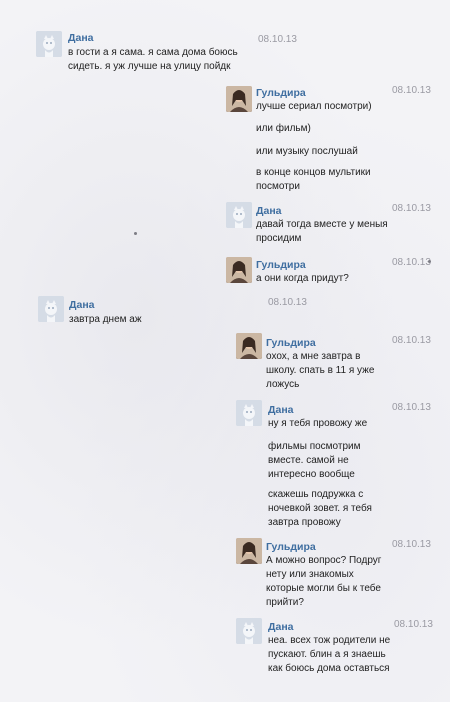 Image resolution: width=450 pixels, height=702 pixels. What do you see at coordinates (279, 238) in the screenshot?
I see `message-text: просидим` at bounding box center [279, 238].